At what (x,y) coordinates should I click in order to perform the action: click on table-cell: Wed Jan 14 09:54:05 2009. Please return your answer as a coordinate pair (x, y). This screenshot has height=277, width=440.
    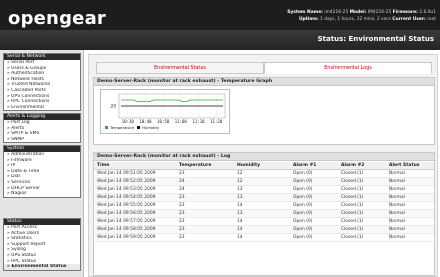
    Looking at the image, I should click on (135, 197).